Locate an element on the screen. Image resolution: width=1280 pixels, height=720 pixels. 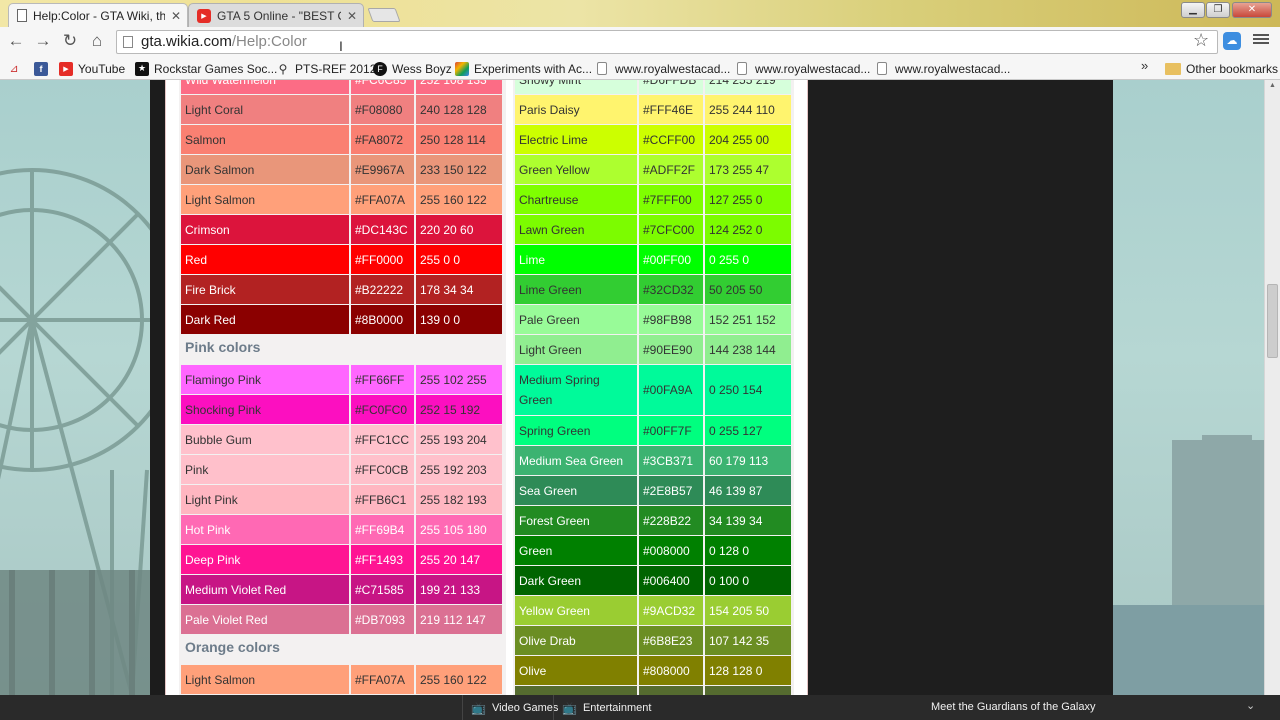
color-rgb-cell: 255 105 180 is located at coordinates (459, 529).